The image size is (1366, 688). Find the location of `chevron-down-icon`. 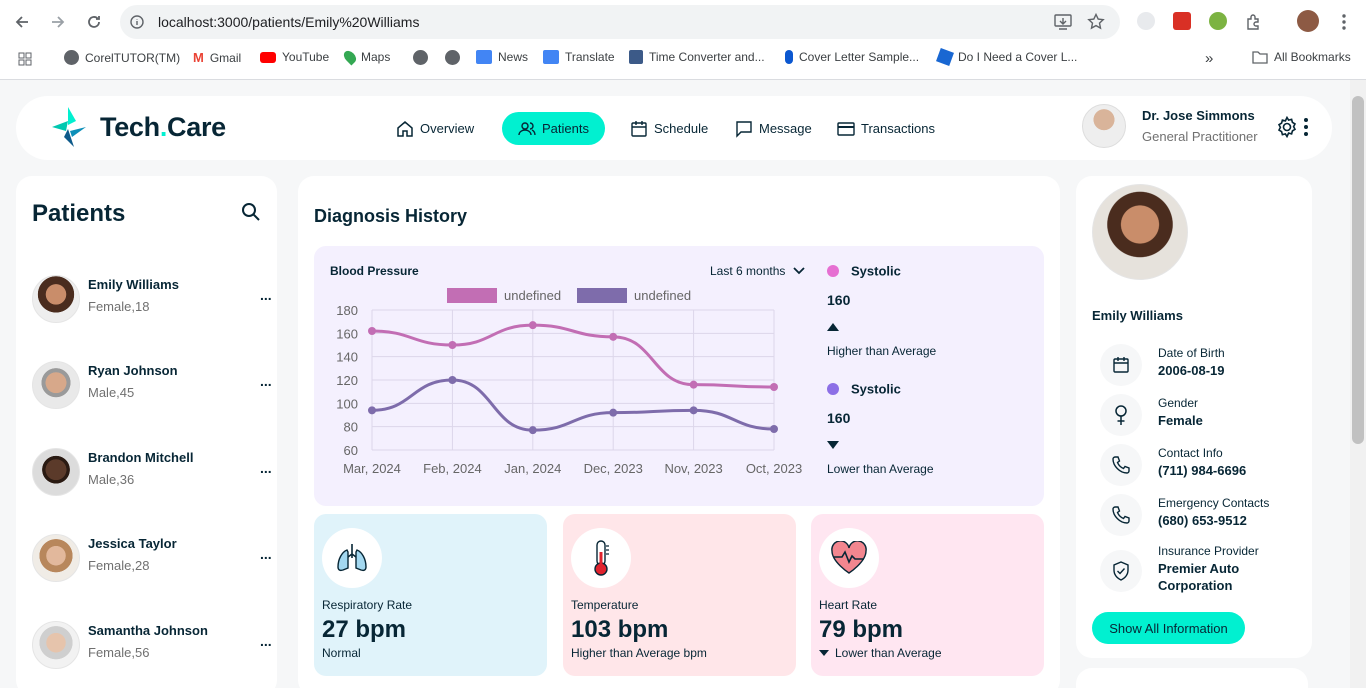

chevron-down-icon is located at coordinates (799, 271).